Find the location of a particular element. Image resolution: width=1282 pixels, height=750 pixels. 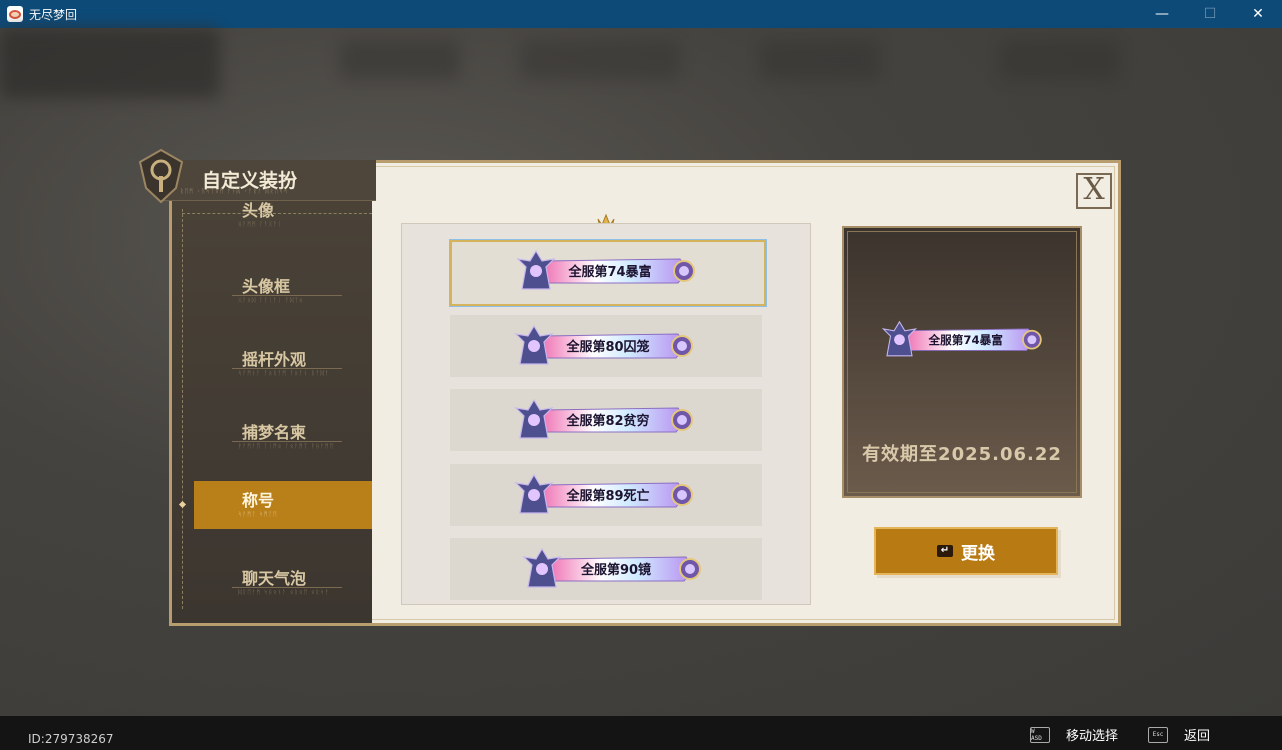

close-window-button: ✕ is located at coordinates (1258, 14).